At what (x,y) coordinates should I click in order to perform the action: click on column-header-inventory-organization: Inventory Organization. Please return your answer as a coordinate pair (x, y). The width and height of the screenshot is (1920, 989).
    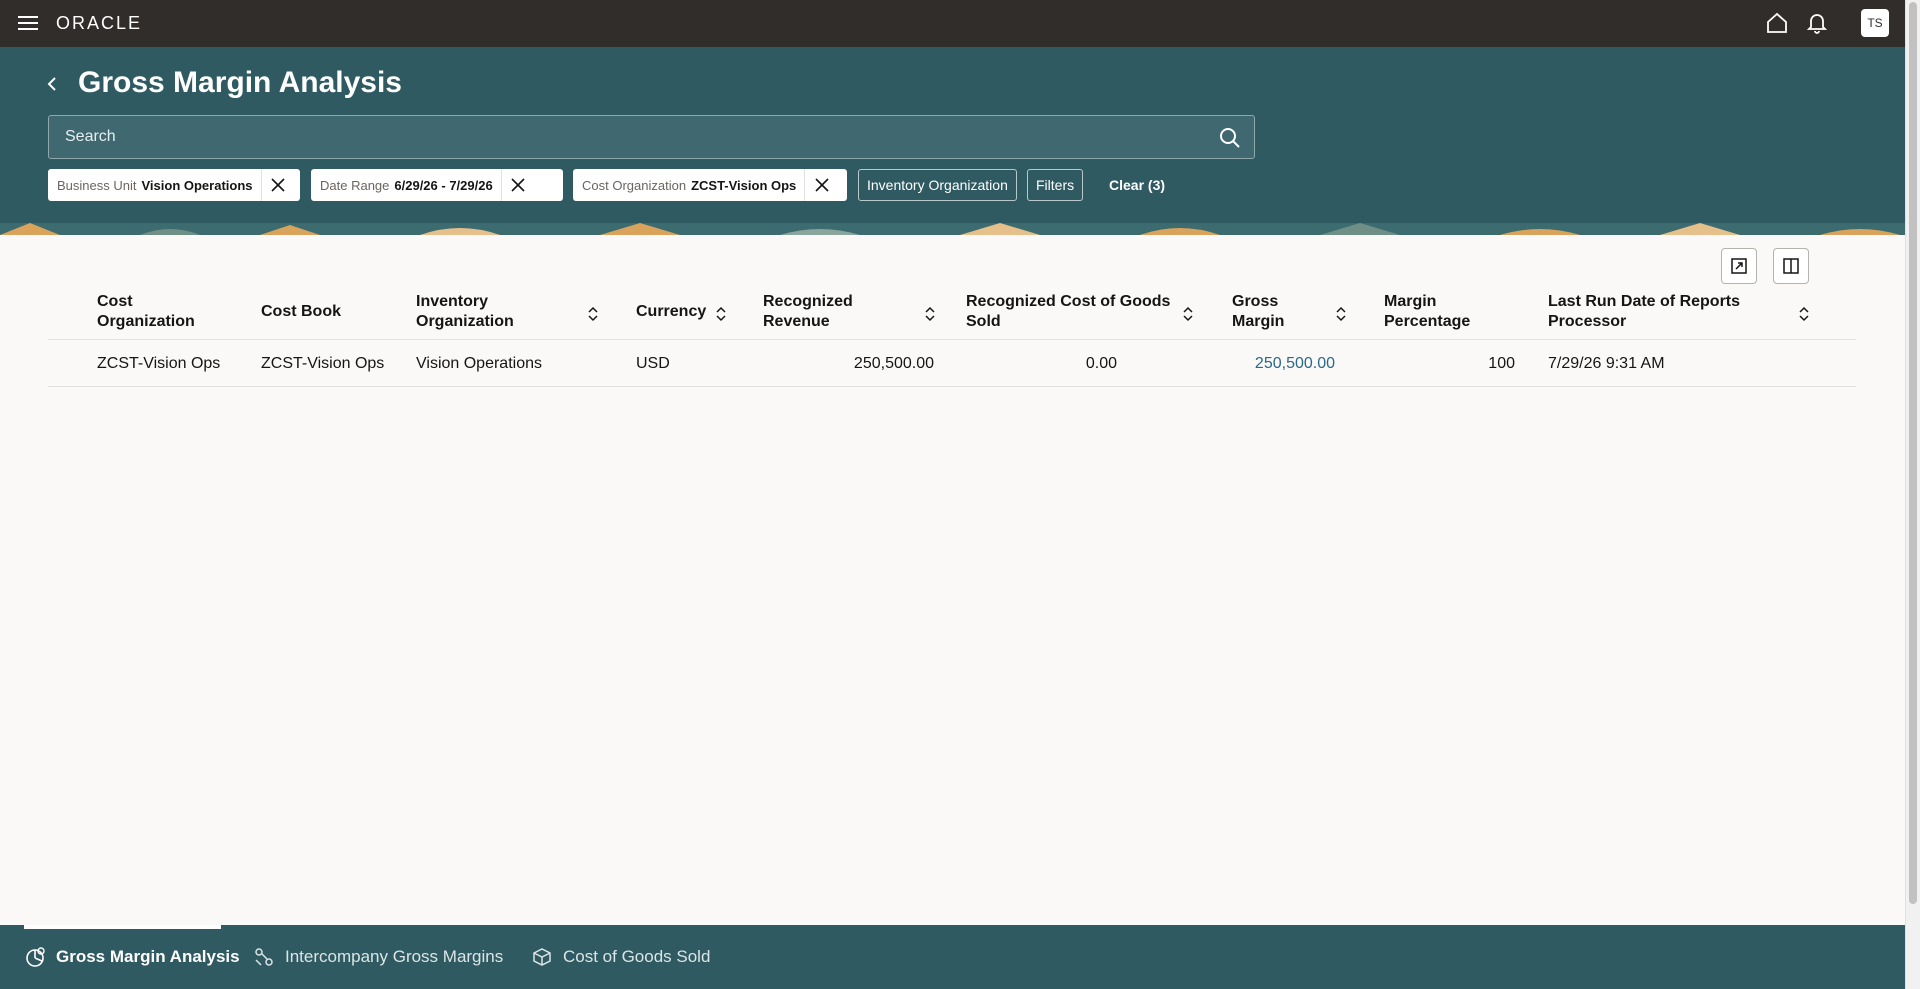
    Looking at the image, I should click on (465, 312).